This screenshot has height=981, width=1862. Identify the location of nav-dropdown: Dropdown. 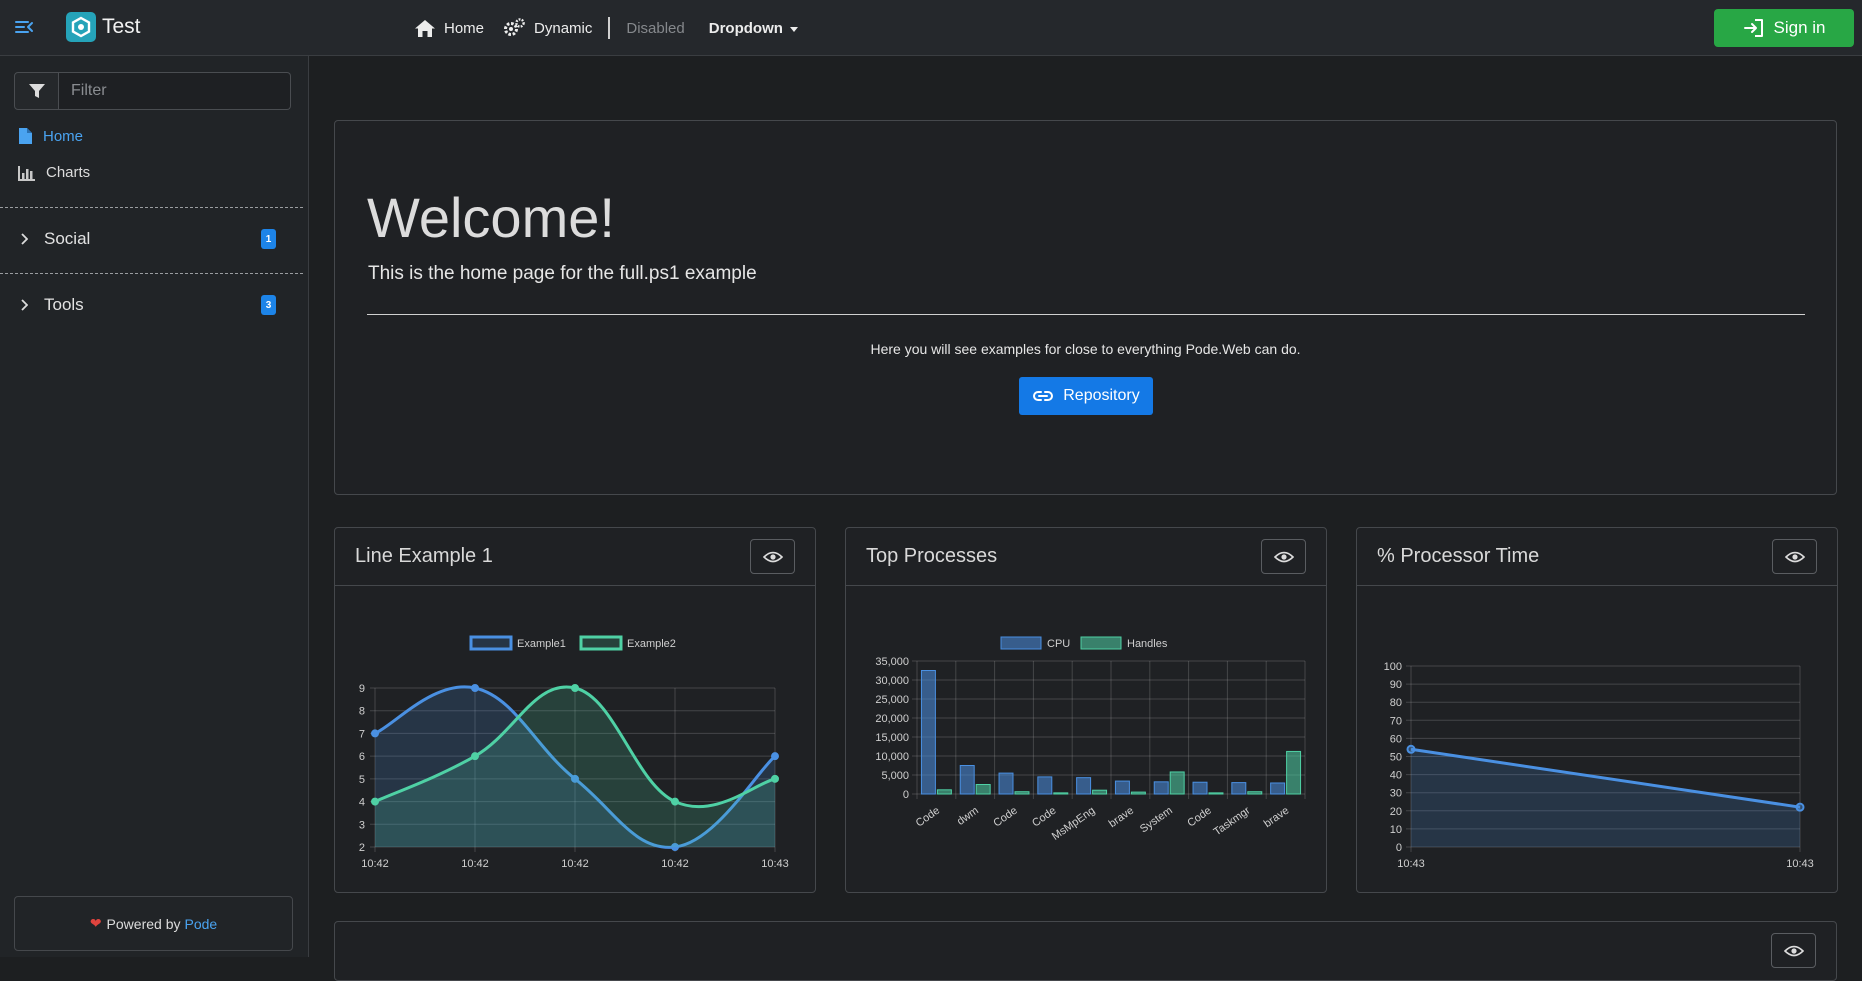
(753, 28).